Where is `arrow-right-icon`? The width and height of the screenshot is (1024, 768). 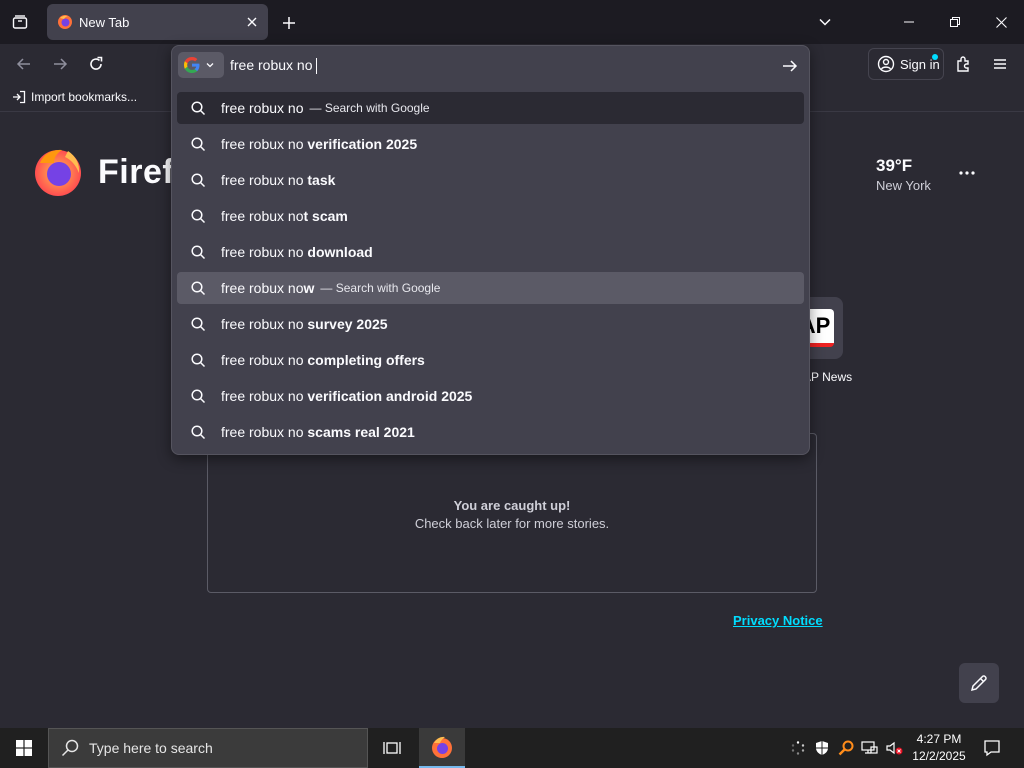 arrow-right-icon is located at coordinates (790, 66).